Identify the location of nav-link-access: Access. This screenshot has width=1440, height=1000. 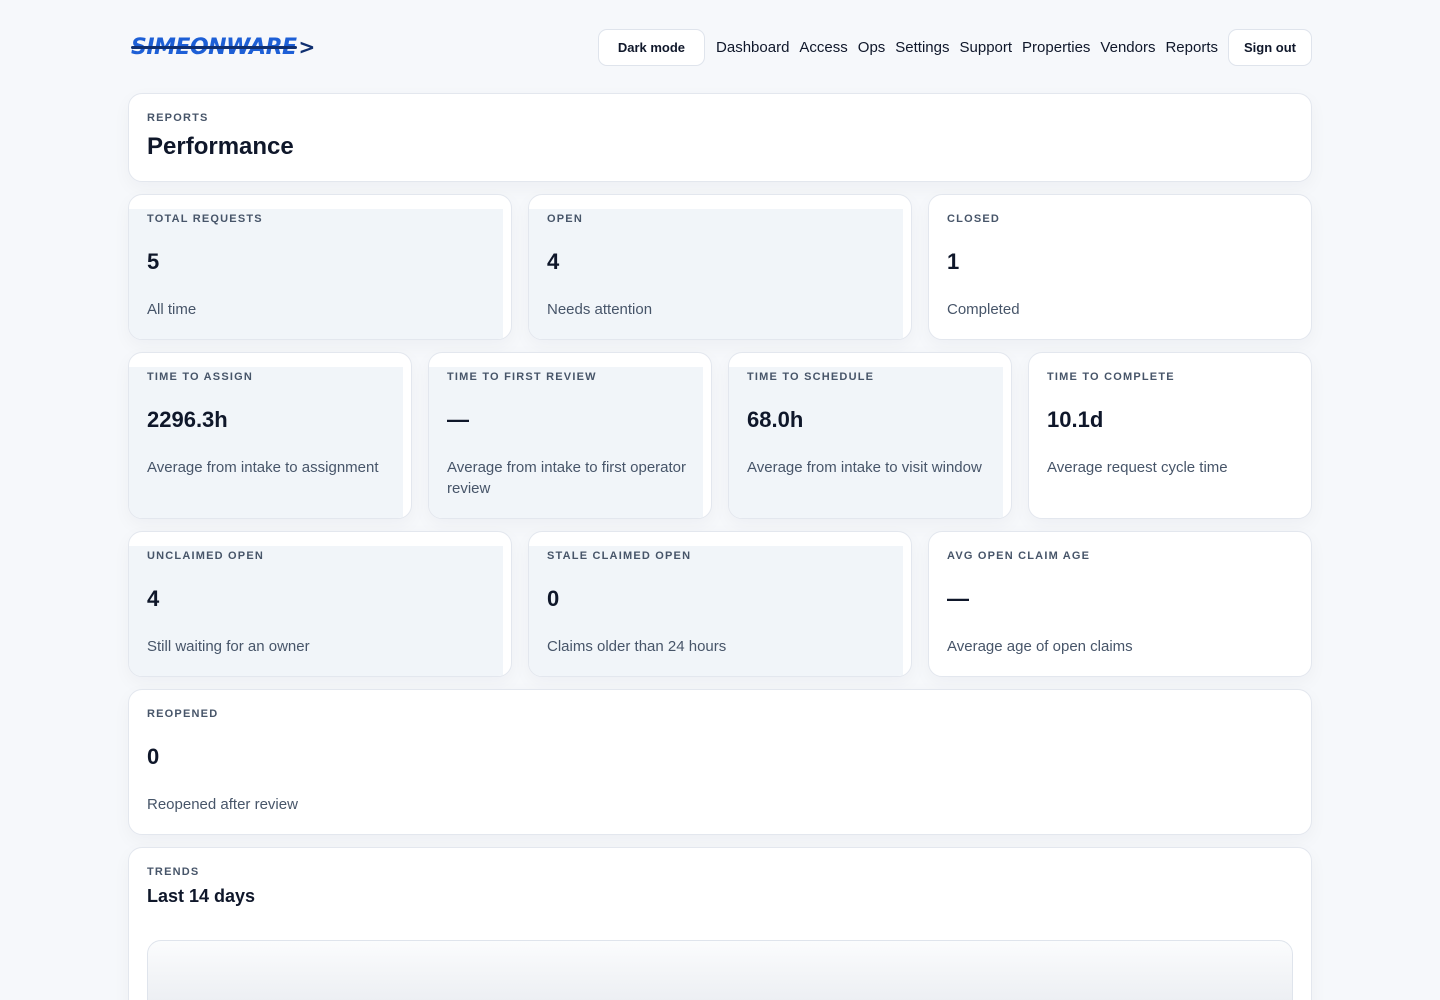
(823, 47).